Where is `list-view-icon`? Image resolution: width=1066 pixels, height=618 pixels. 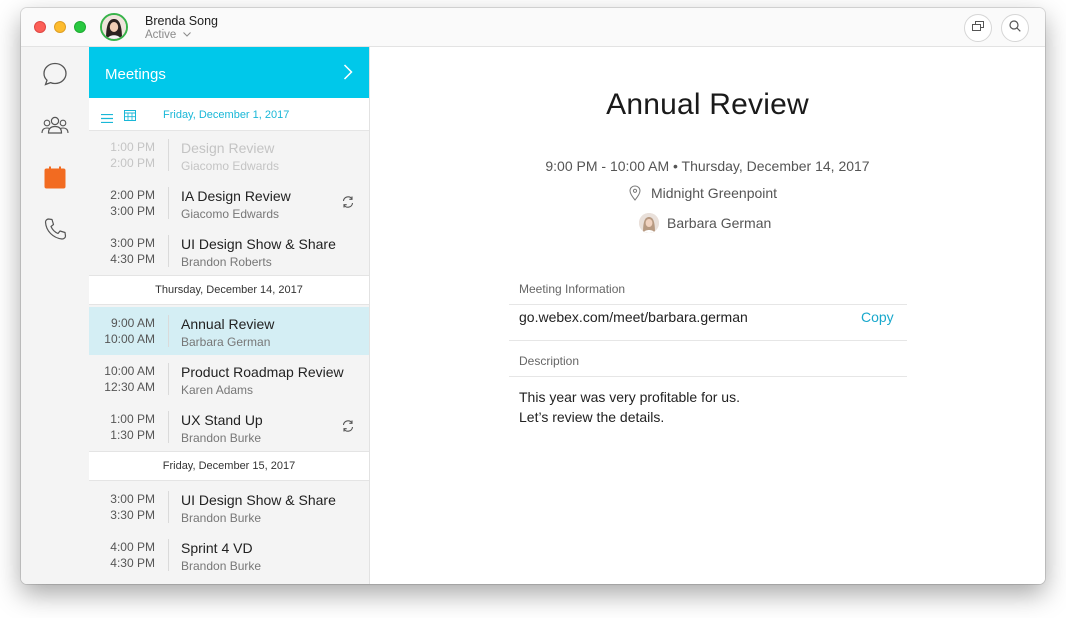
list-view-icon is located at coordinates (107, 119).